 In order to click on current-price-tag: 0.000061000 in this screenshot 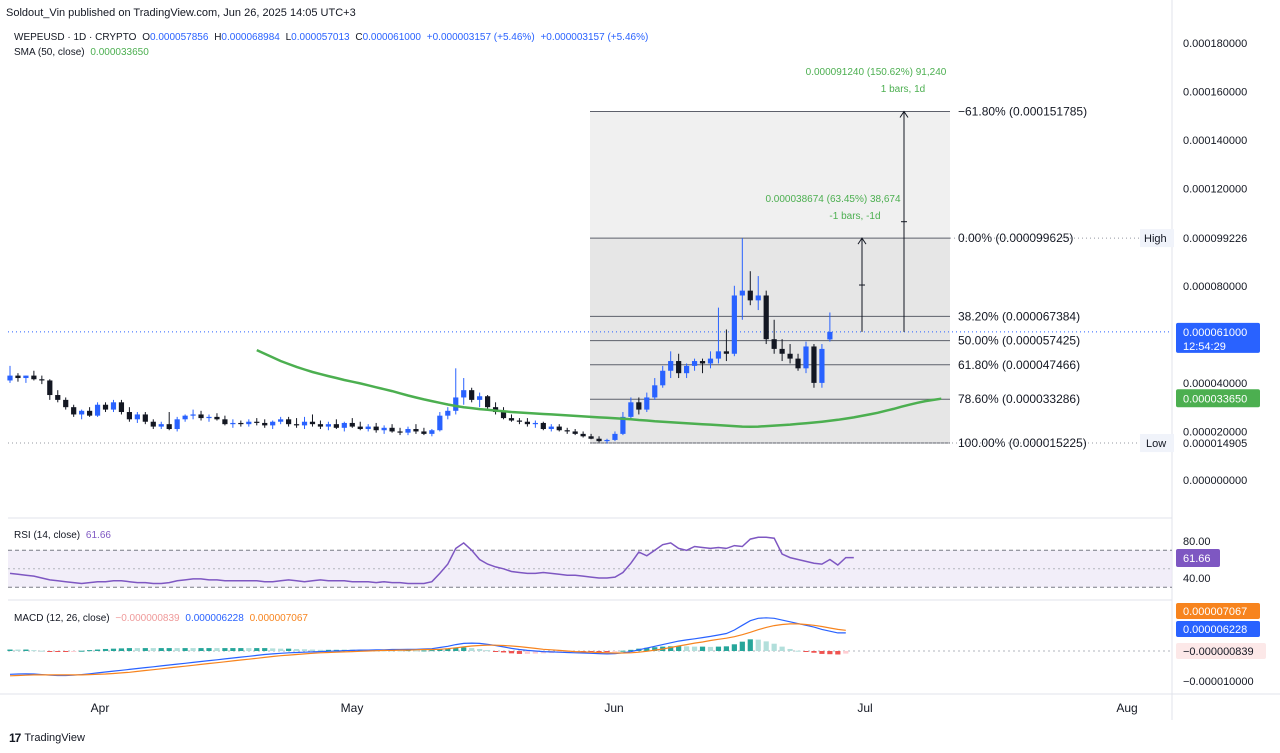, I will do `click(1215, 333)`.